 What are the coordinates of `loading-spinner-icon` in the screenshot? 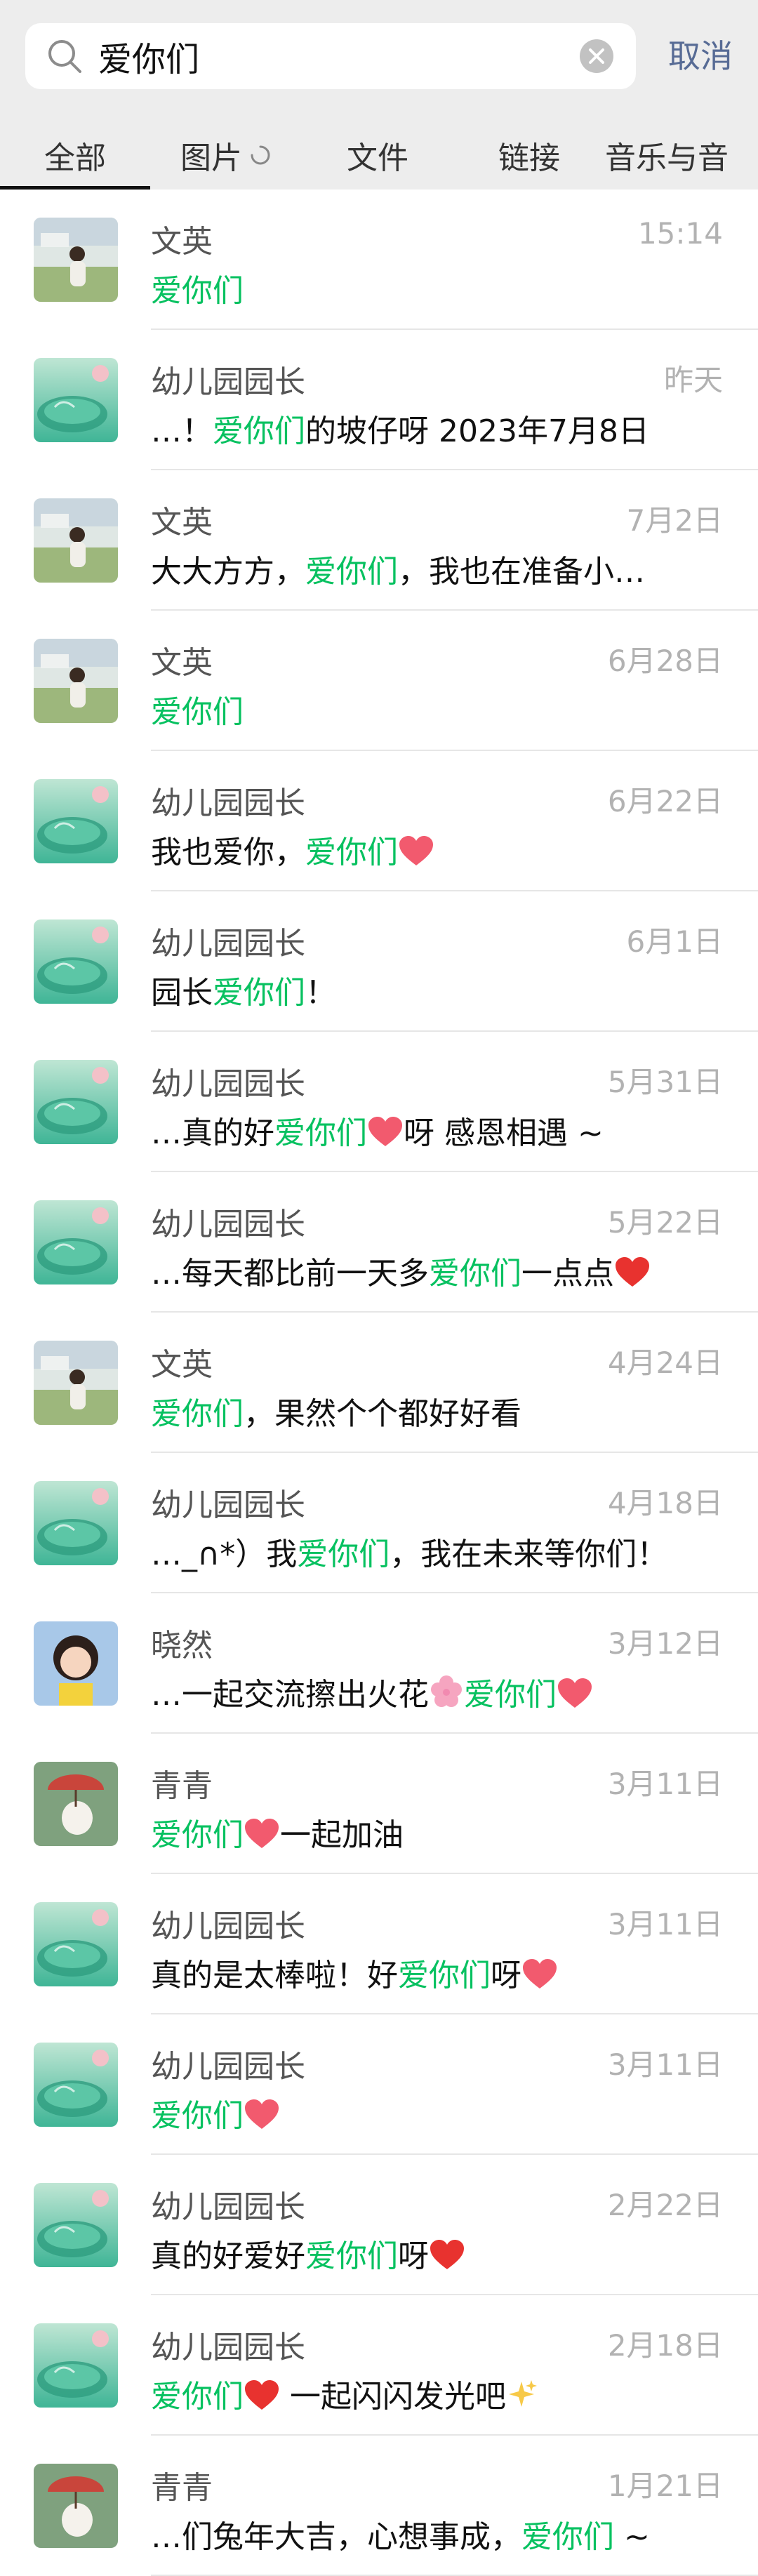 It's located at (260, 155).